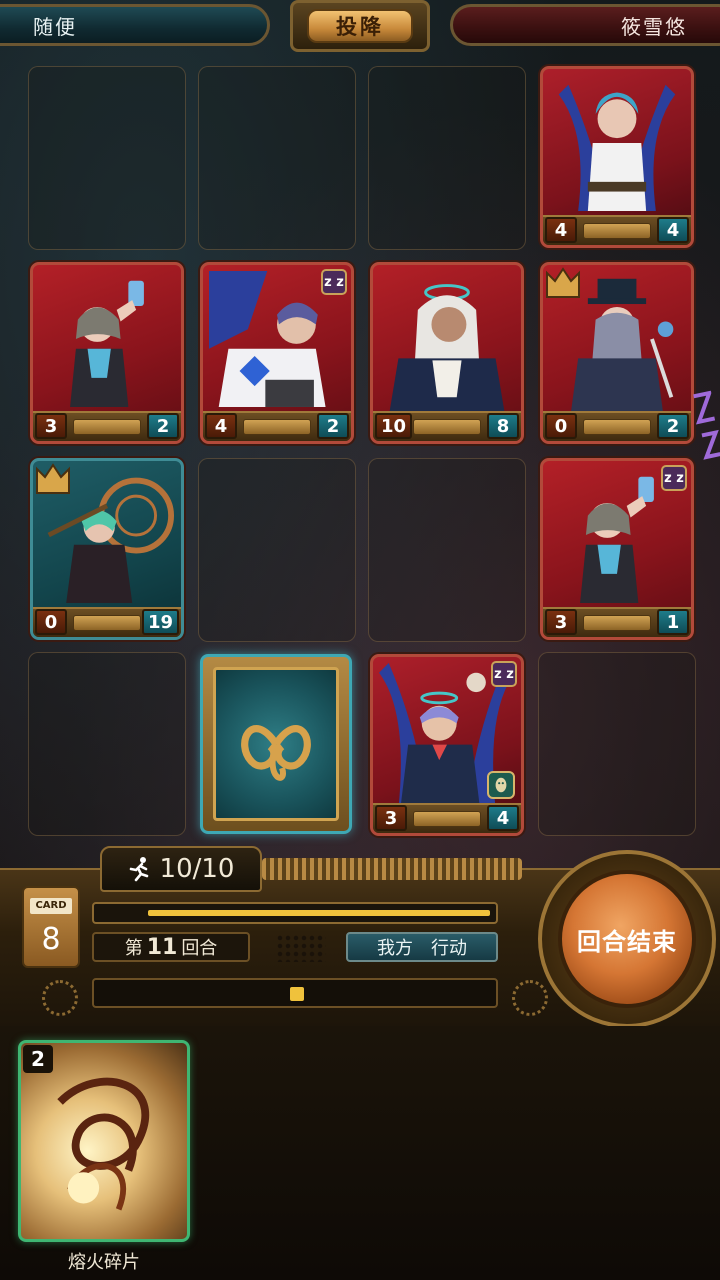 The image size is (720, 1280). I want to click on surrender-button: 投降, so click(360, 26).